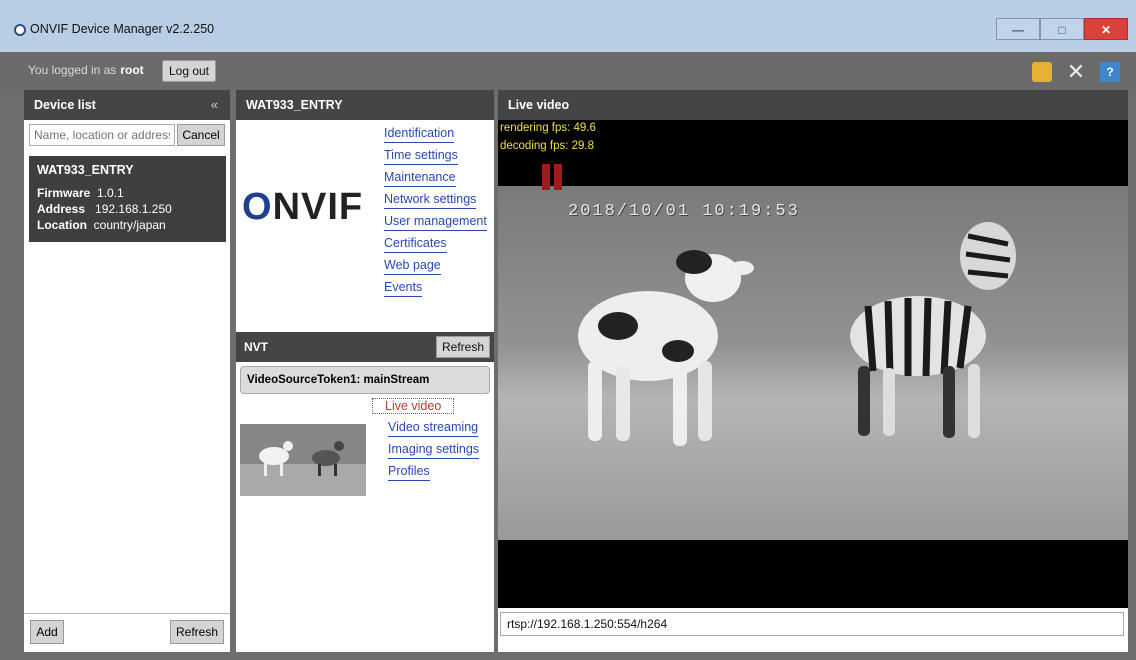  Describe the element at coordinates (62, 225) in the screenshot. I see `location-label: Location` at that location.